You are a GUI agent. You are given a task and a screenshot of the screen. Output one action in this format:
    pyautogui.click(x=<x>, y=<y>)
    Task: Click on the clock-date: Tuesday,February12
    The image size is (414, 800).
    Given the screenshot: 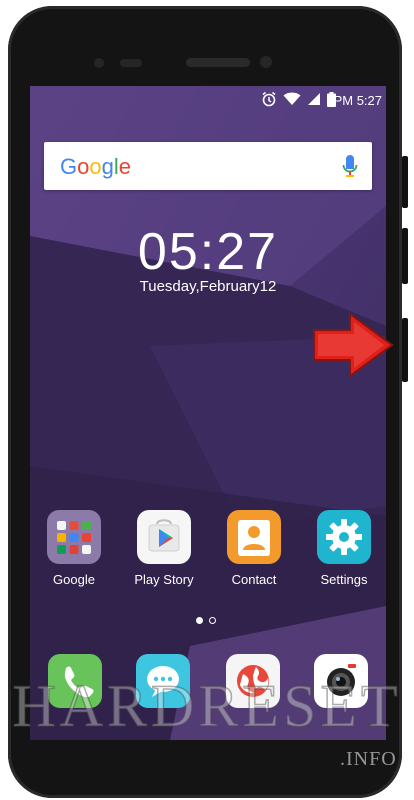 What is the action you would take?
    pyautogui.click(x=208, y=286)
    